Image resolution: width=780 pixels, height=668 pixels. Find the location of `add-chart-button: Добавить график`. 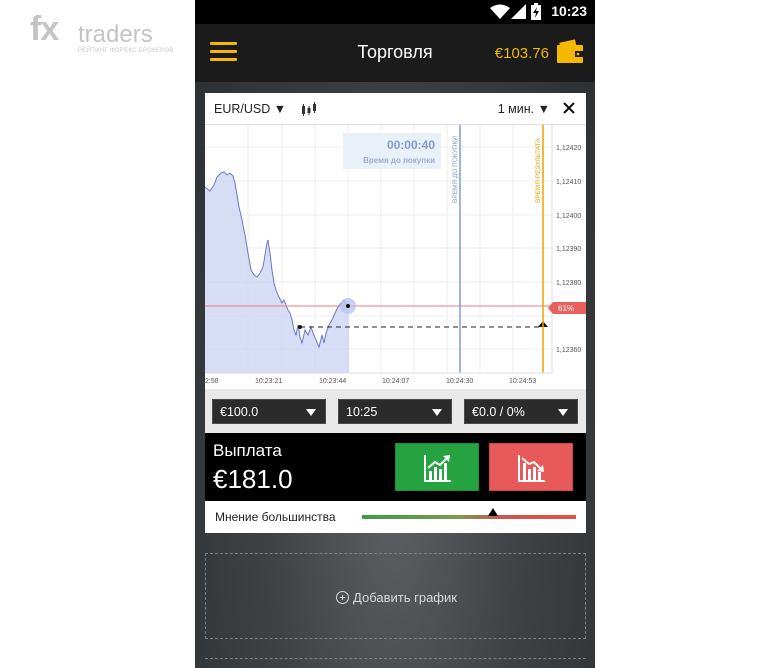

add-chart-button: Добавить график is located at coordinates (395, 596).